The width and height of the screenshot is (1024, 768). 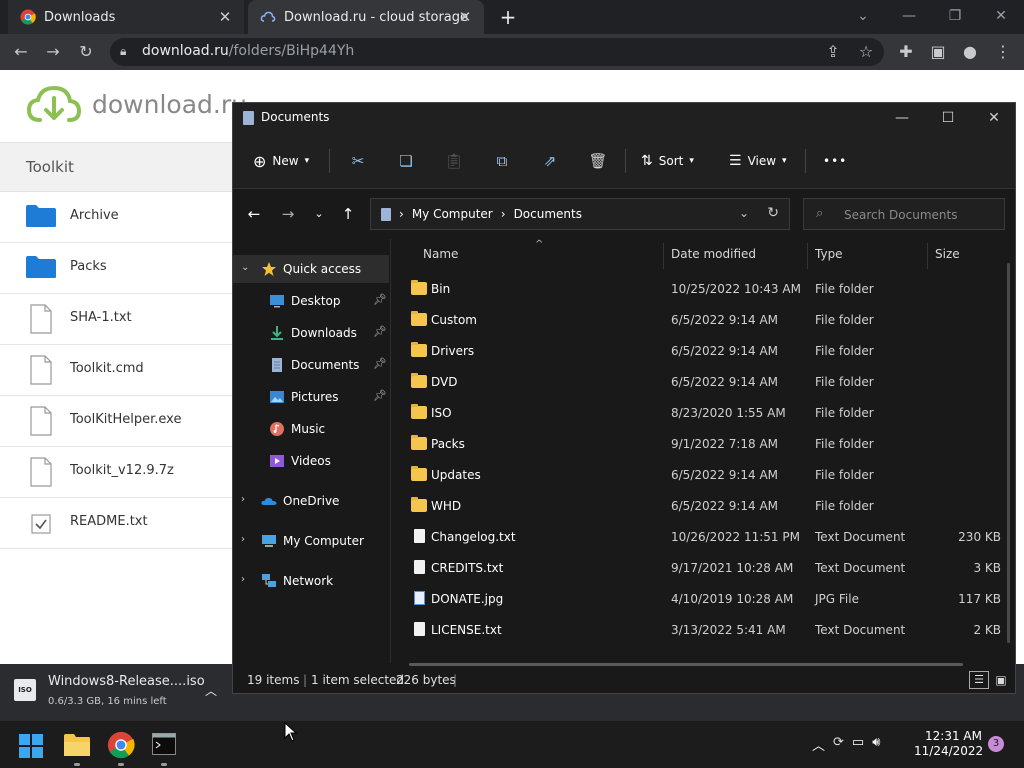 What do you see at coordinates (979, 680) in the screenshot?
I see `details-view-icon: ☰` at bounding box center [979, 680].